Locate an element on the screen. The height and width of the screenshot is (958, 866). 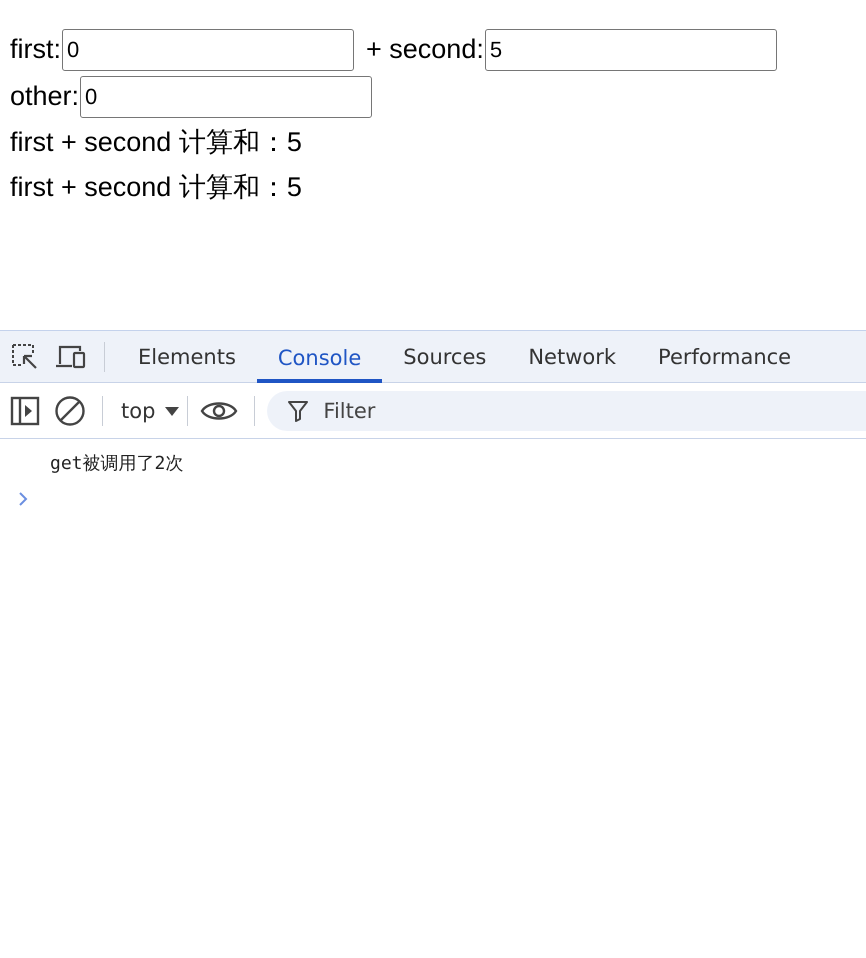
field-label: first: is located at coordinates (35, 49).